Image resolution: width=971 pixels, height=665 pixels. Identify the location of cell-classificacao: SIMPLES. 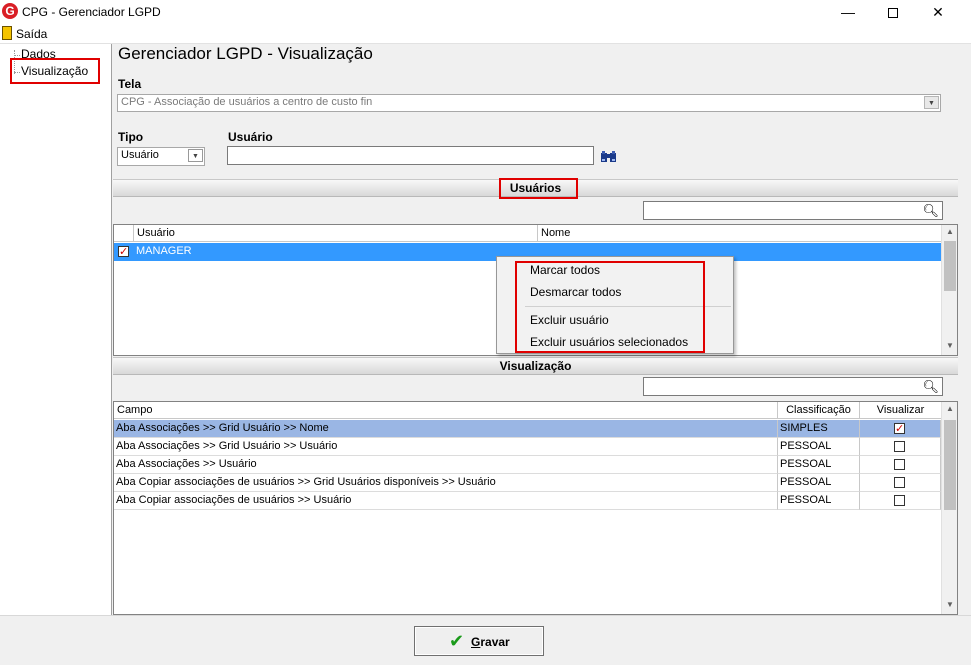
(819, 429).